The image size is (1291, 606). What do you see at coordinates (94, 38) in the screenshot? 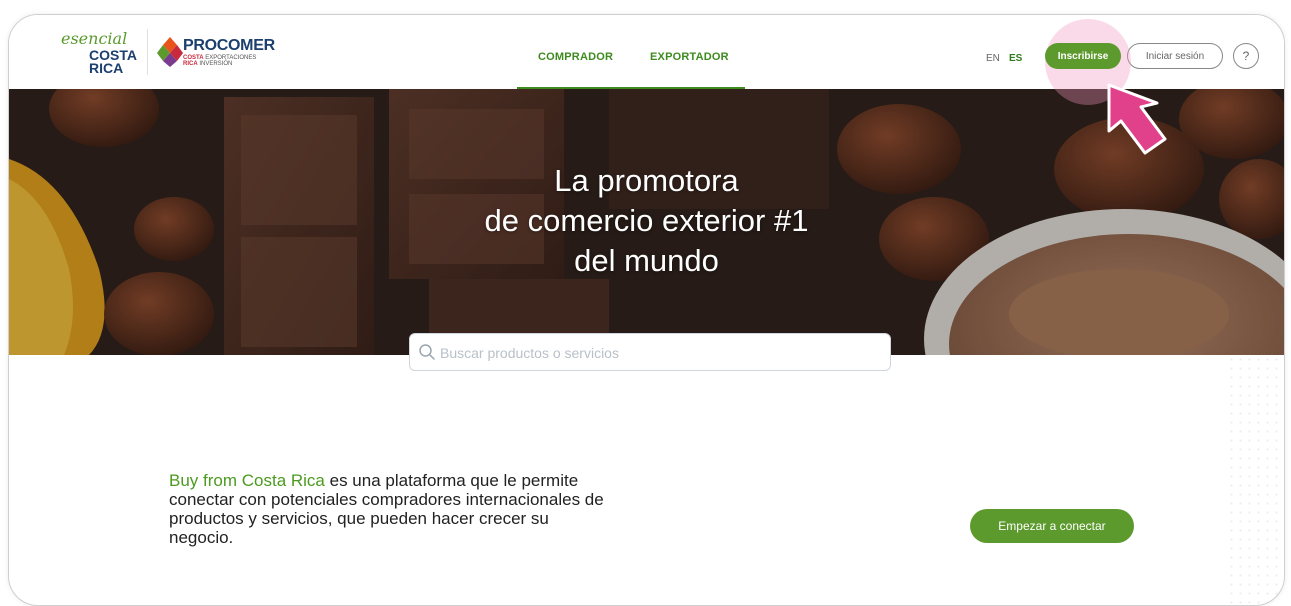
I see `esencial-script-text: esencial` at bounding box center [94, 38].